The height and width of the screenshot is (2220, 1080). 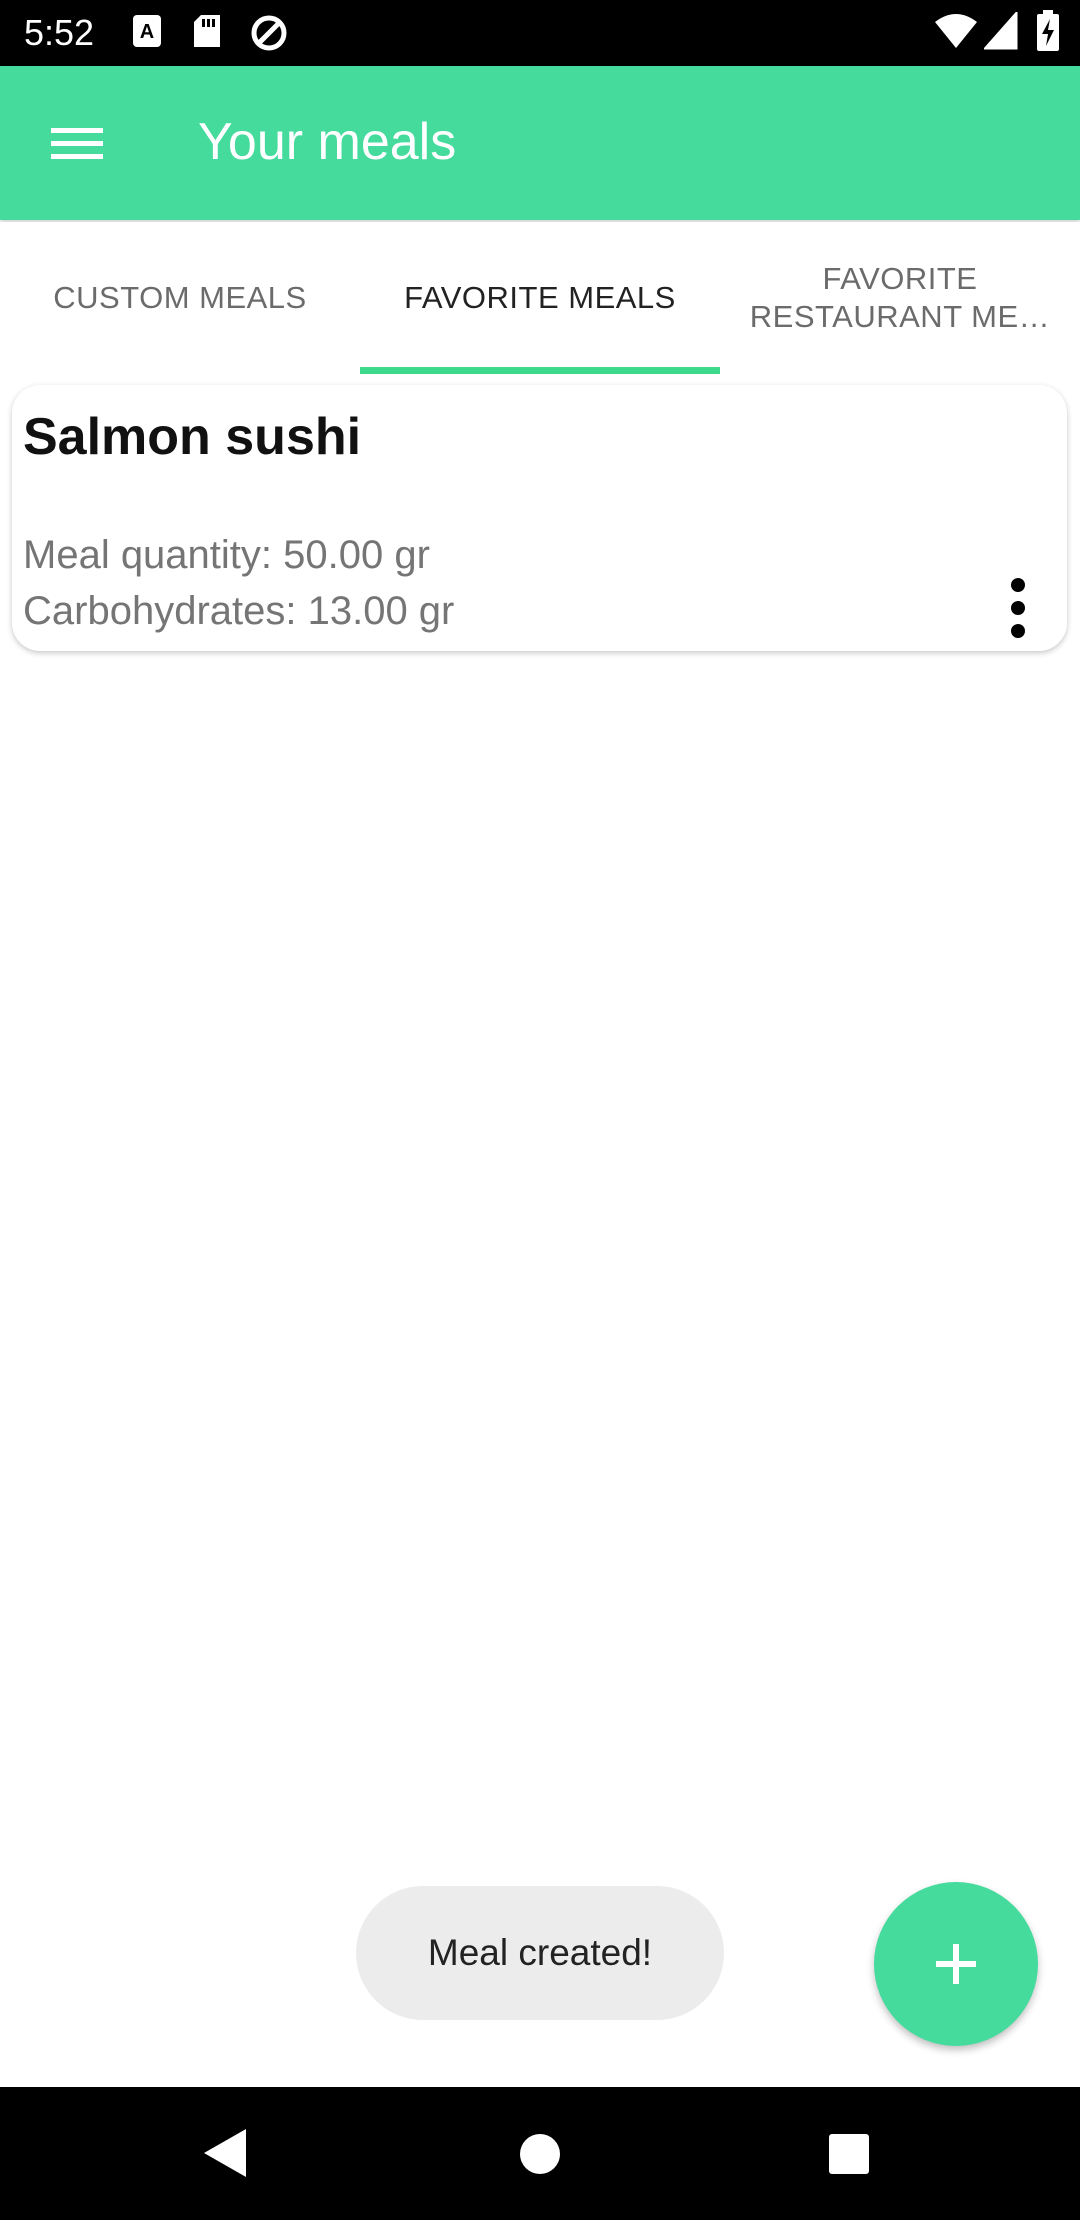 I want to click on status-time: 5:52, so click(x=59, y=32).